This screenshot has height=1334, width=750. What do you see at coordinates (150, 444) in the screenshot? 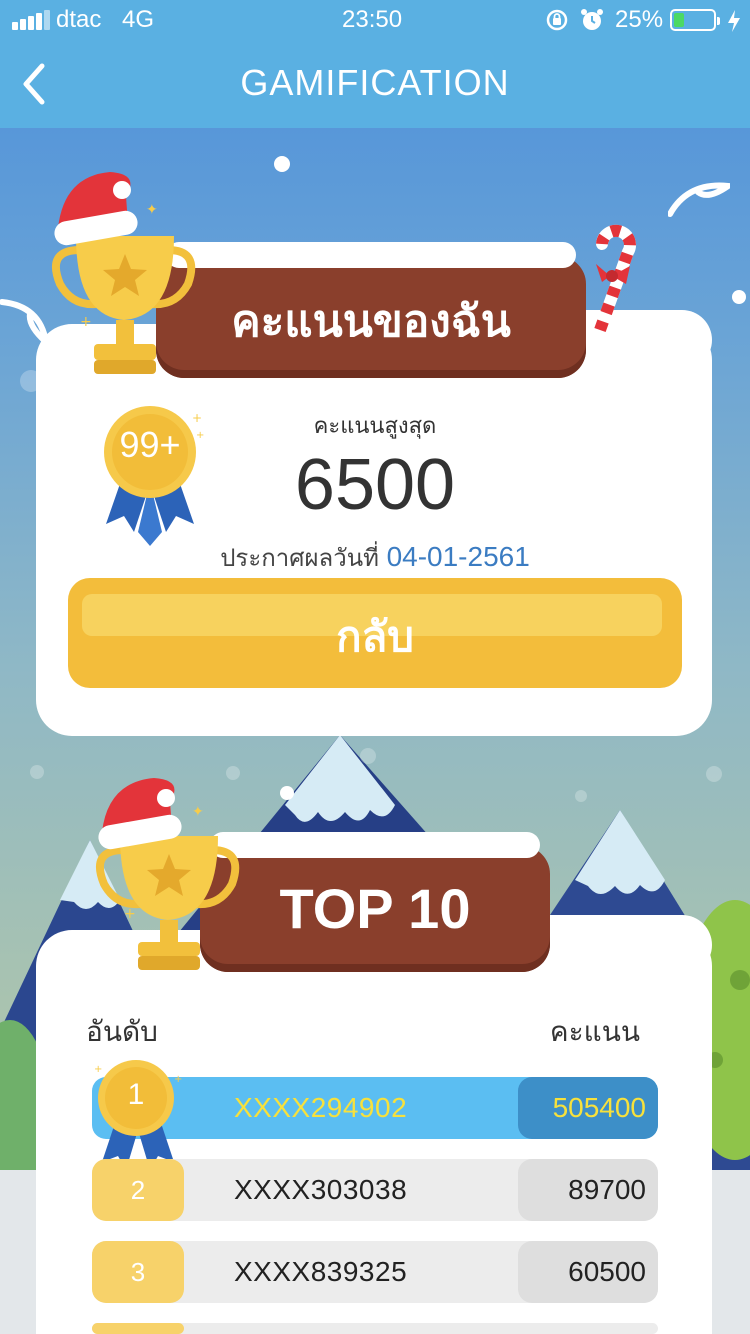
I see `medal-badge-text: 99+` at bounding box center [150, 444].